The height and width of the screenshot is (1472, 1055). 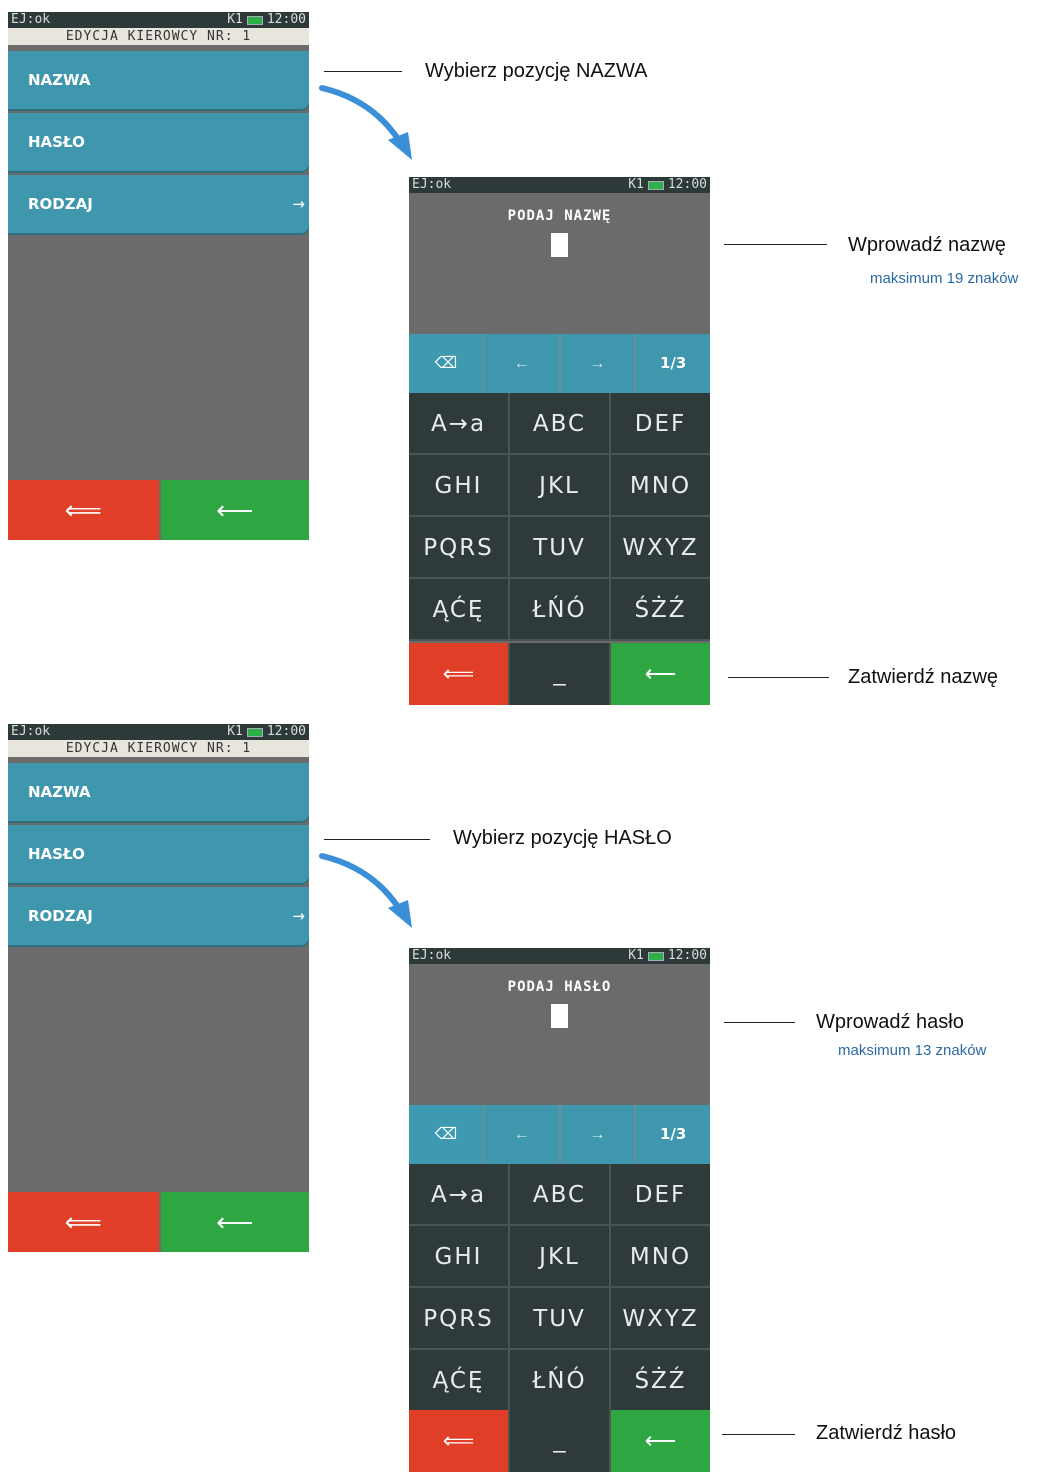 What do you see at coordinates (927, 245) in the screenshot?
I see `annotation-step2: Wprowadź nazwę` at bounding box center [927, 245].